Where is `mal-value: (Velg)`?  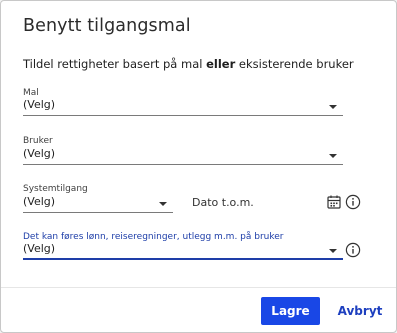 mal-value: (Velg) is located at coordinates (39, 104).